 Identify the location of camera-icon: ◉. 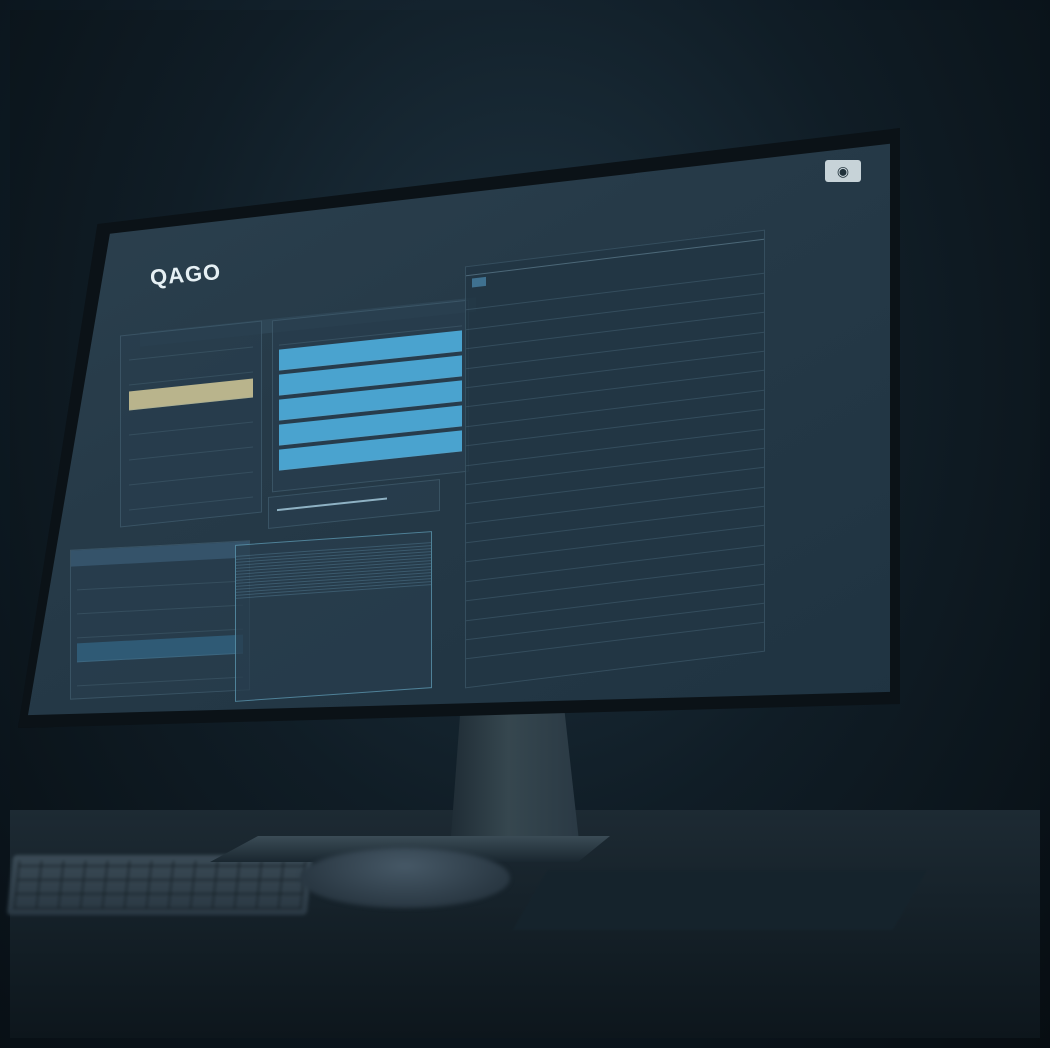
(843, 170).